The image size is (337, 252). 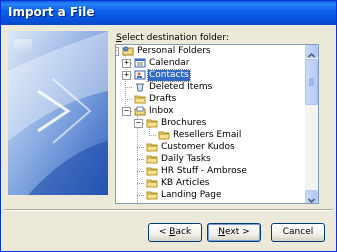 I want to click on title-bar: Import a File, so click(x=168, y=13).